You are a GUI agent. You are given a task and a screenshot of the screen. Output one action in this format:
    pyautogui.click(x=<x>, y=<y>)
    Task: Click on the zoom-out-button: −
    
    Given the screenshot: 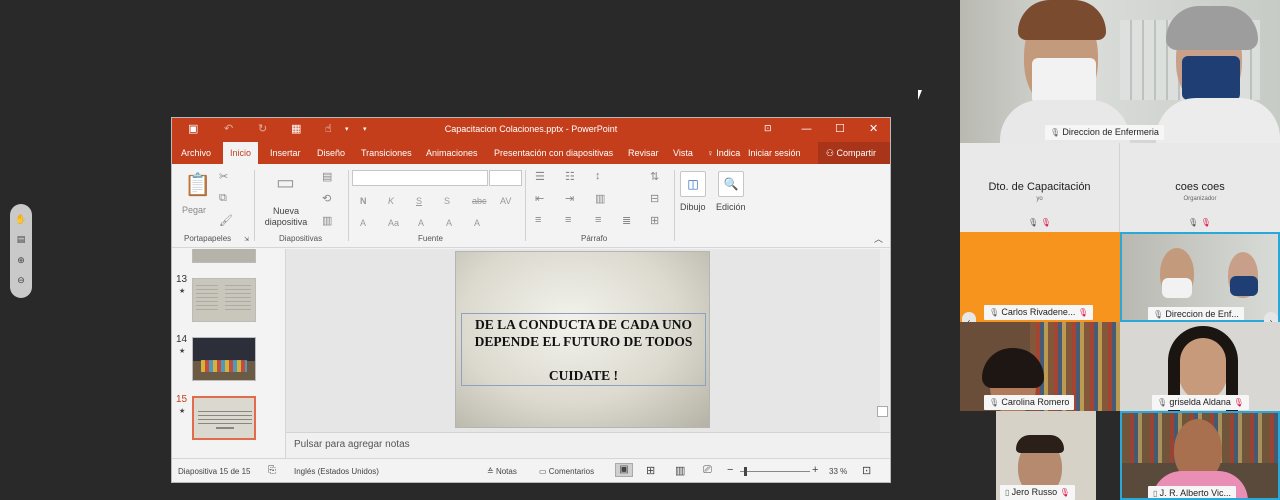 What is the action you would take?
    pyautogui.click(x=730, y=470)
    